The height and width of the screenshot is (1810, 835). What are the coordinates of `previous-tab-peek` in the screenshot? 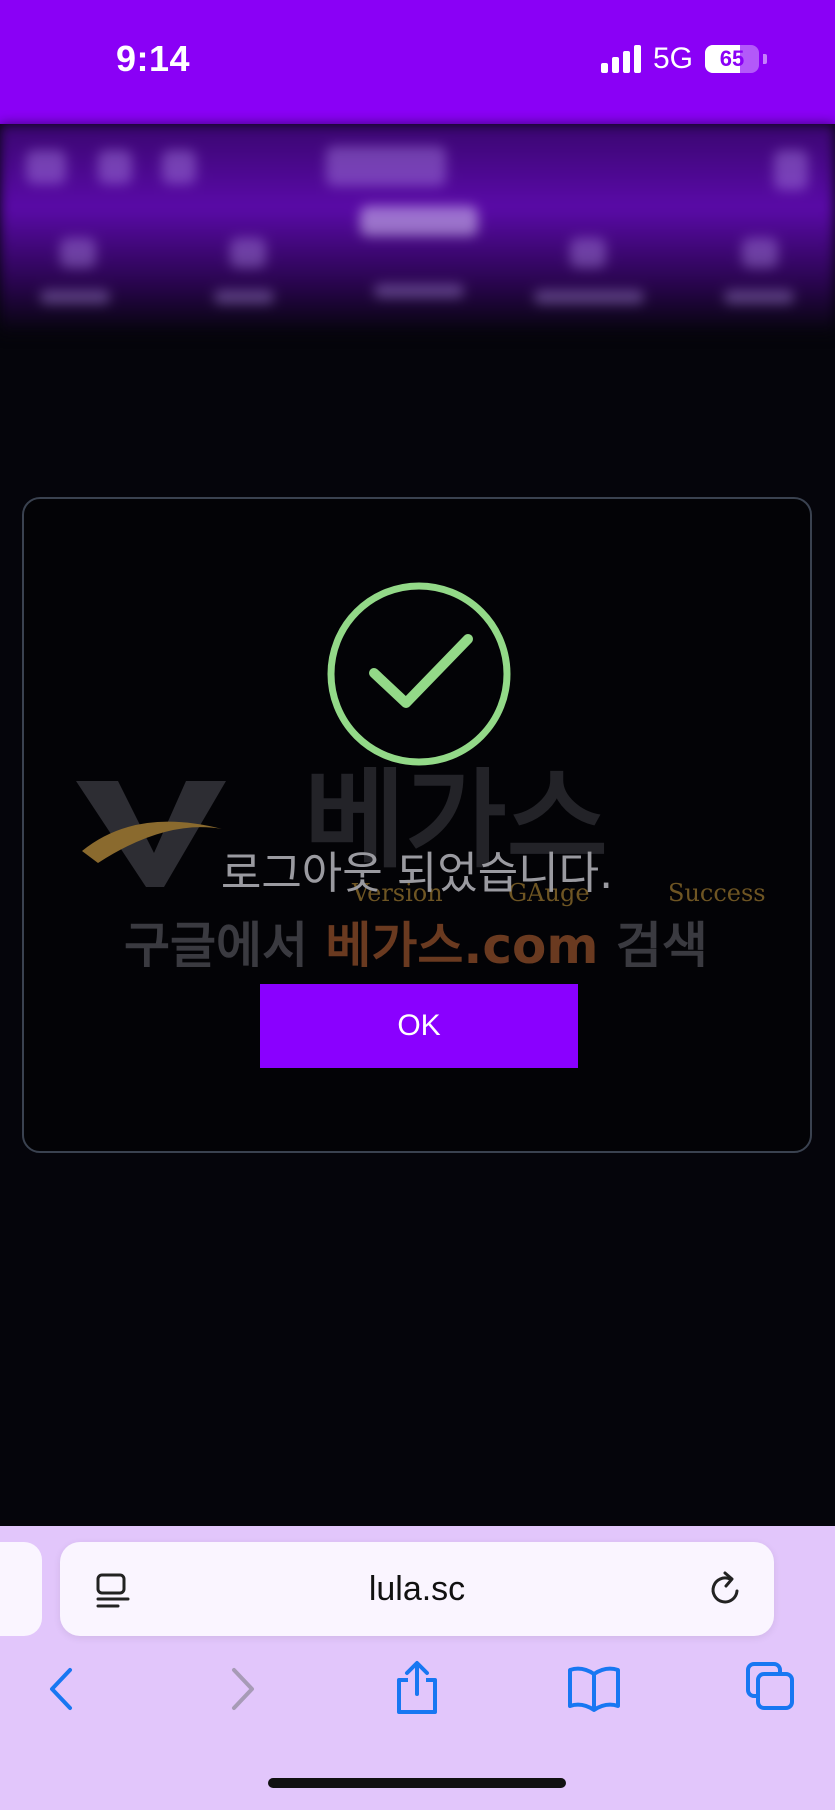 It's located at (21, 1589).